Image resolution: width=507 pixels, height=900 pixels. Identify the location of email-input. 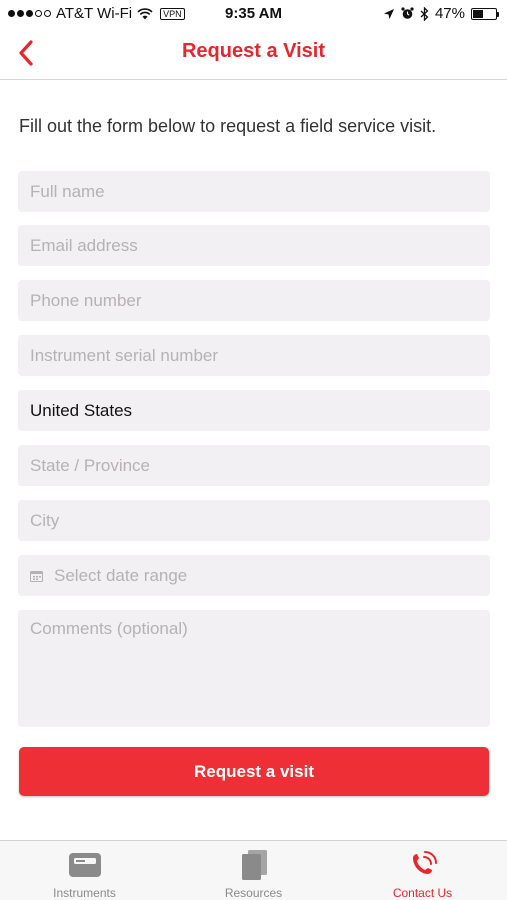
(254, 245).